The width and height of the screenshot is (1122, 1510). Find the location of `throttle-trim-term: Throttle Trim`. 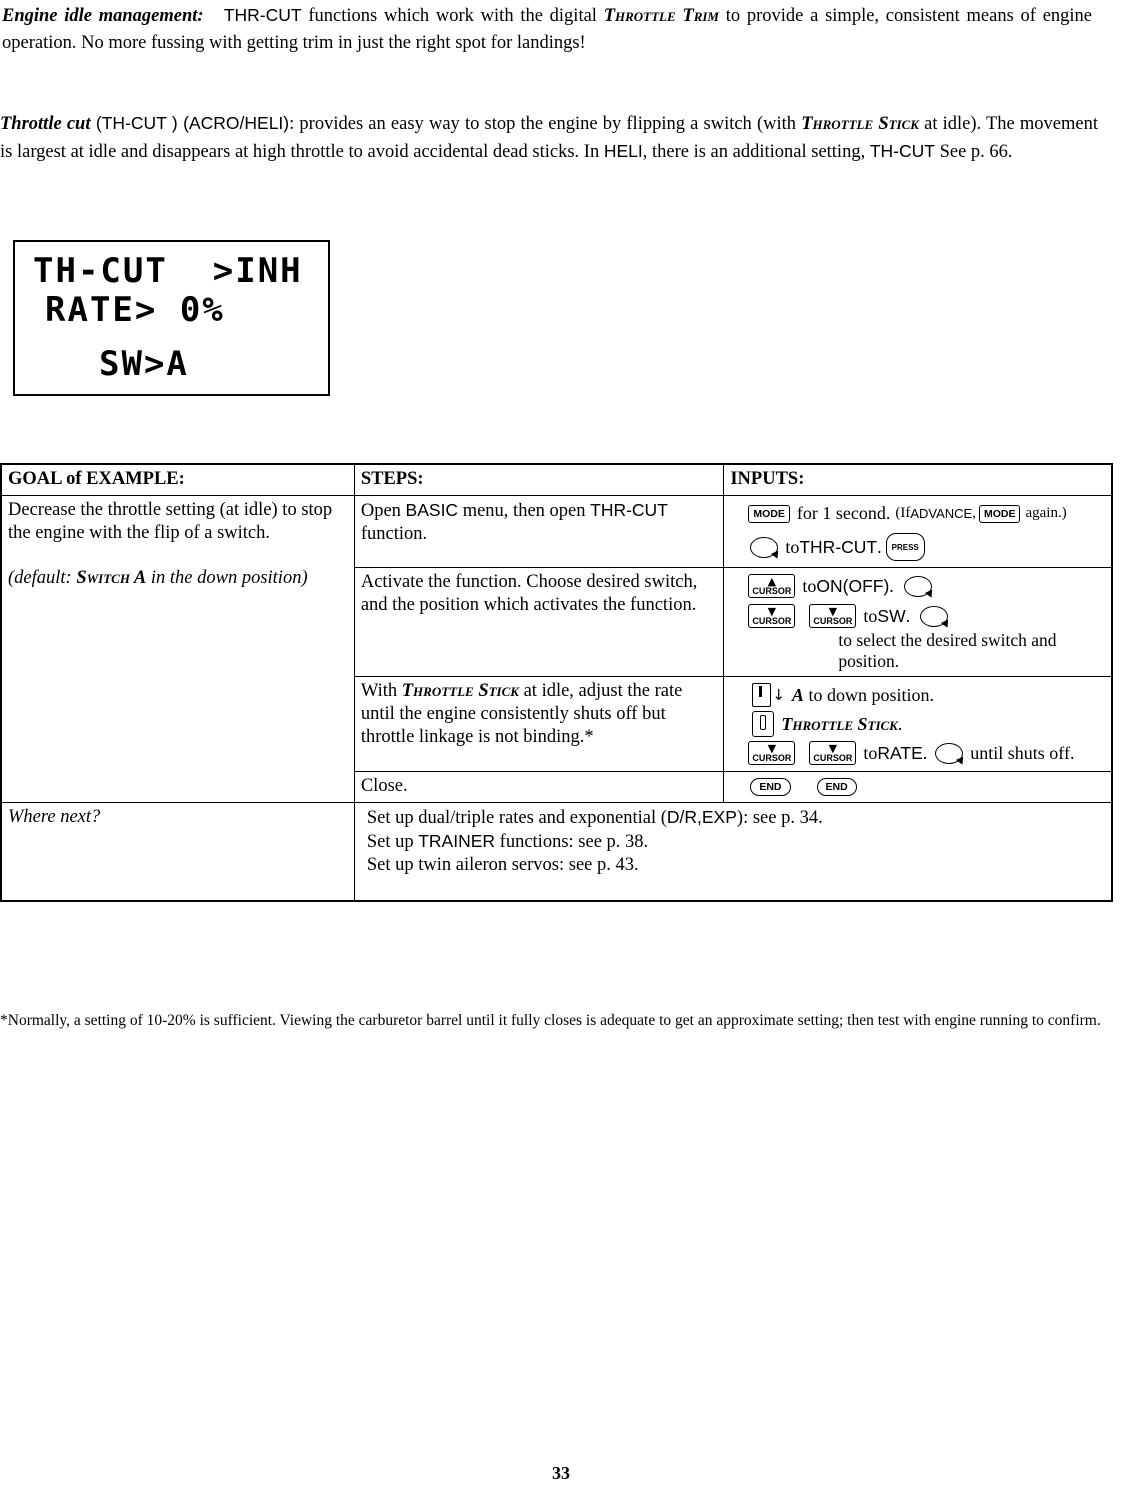

throttle-trim-term: Throttle Trim is located at coordinates (661, 16).